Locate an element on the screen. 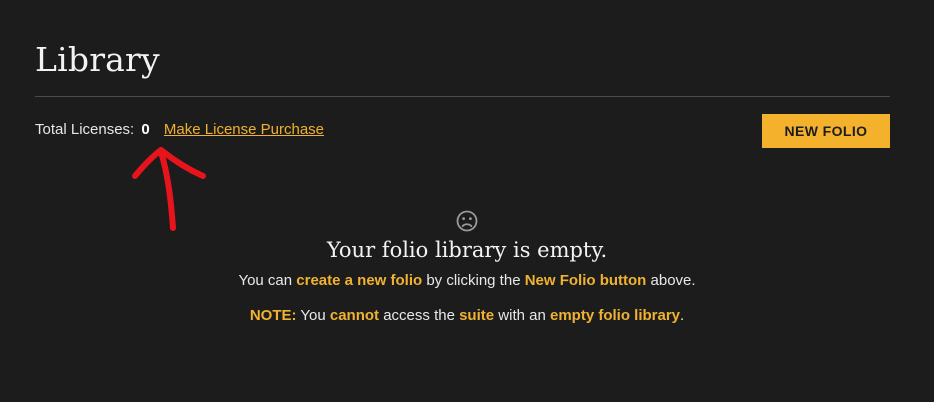 This screenshot has height=402, width=934. note-label: NOTE: is located at coordinates (273, 315).